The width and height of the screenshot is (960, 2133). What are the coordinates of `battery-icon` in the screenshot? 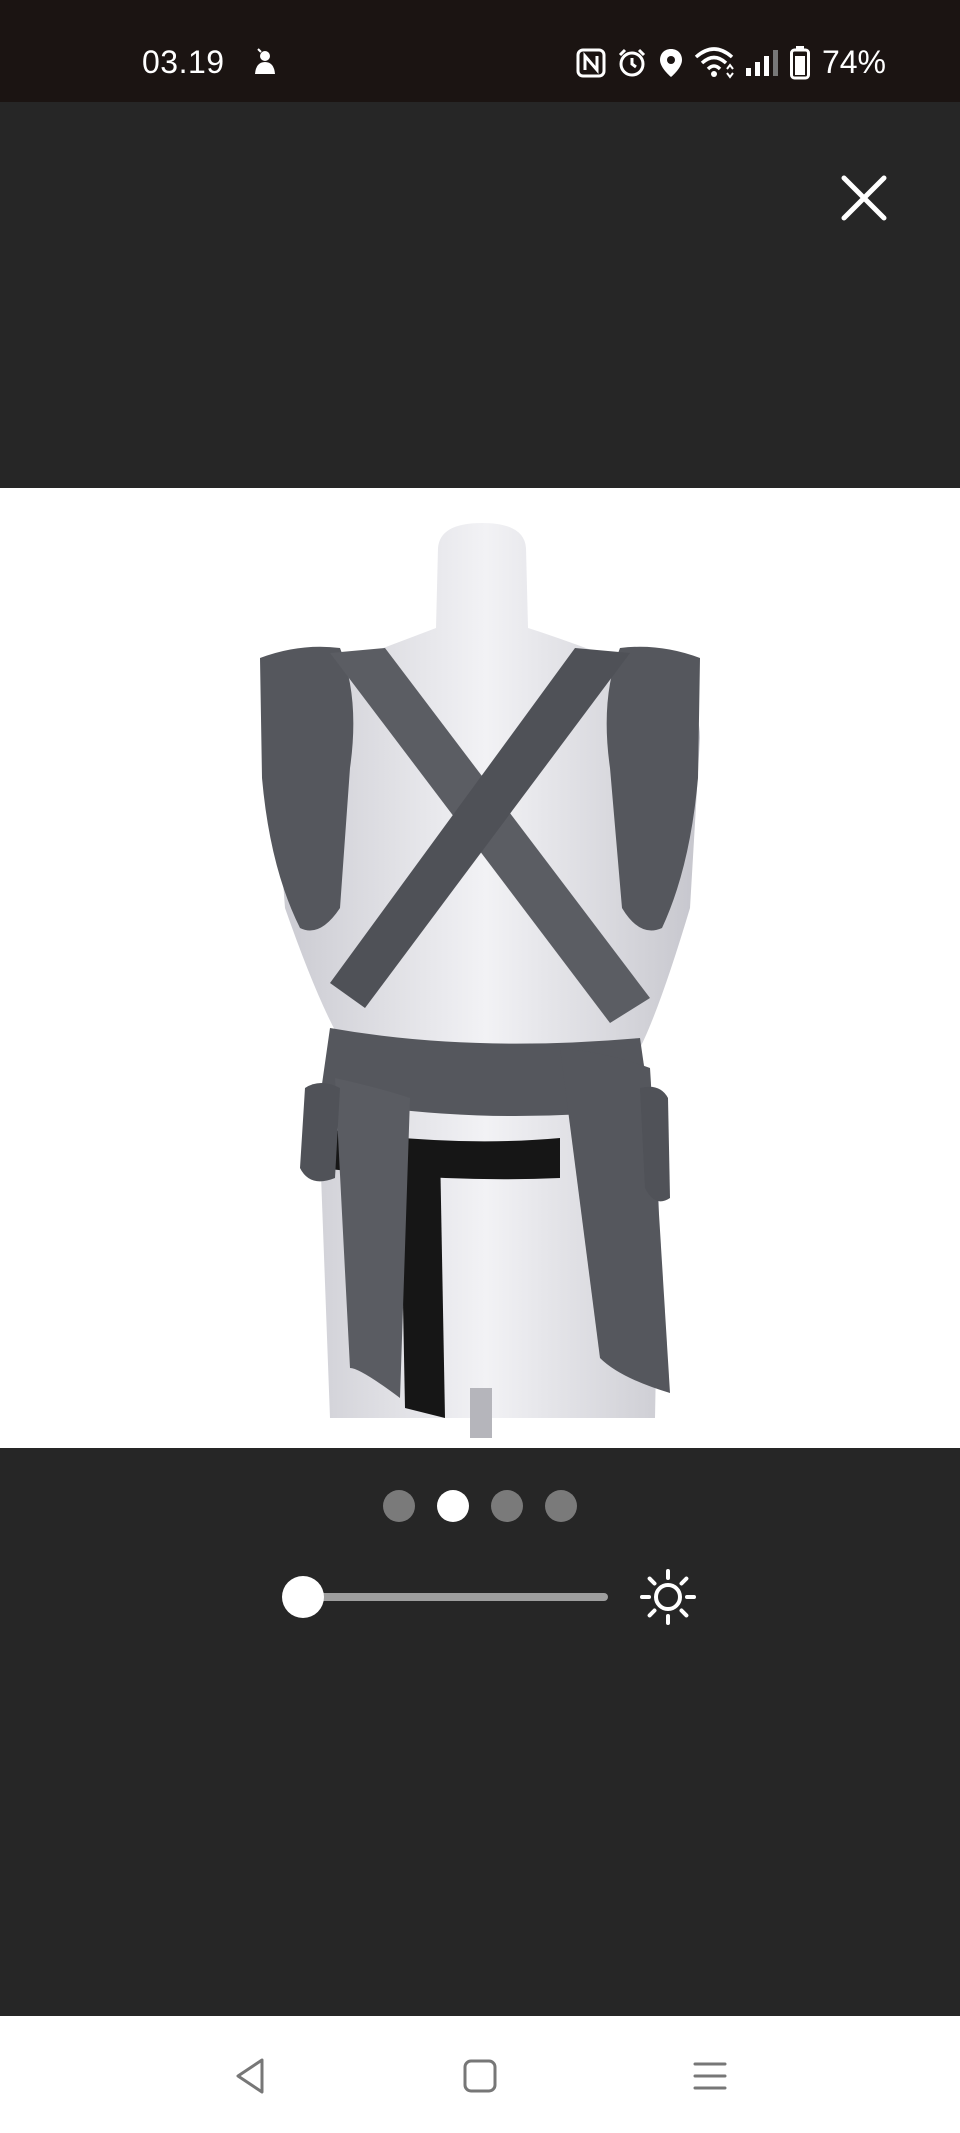 It's located at (799, 62).